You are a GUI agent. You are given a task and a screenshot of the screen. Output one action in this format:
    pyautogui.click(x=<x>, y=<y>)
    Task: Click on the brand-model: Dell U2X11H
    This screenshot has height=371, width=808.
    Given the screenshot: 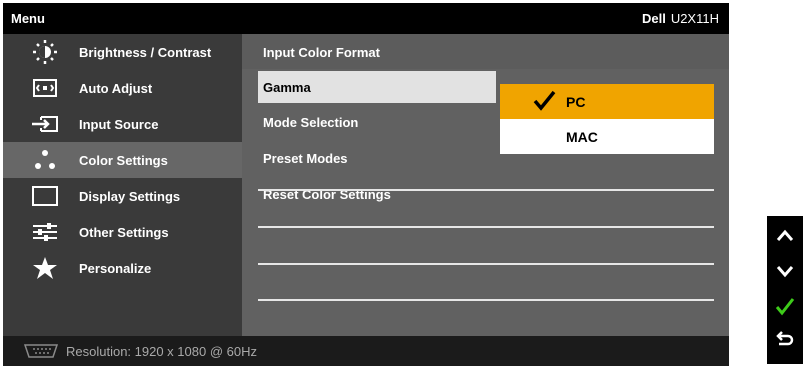 What is the action you would take?
    pyautogui.click(x=680, y=18)
    